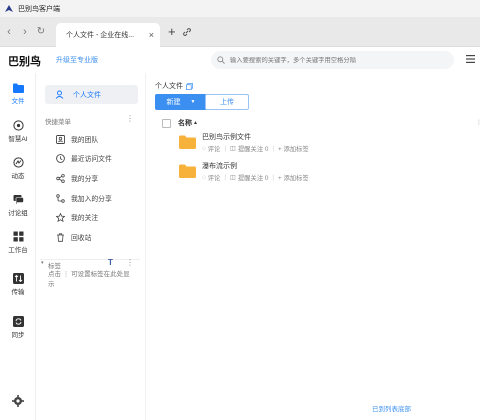 The height and width of the screenshot is (420, 480). I want to click on rail-item-sync: 同步, so click(18, 327).